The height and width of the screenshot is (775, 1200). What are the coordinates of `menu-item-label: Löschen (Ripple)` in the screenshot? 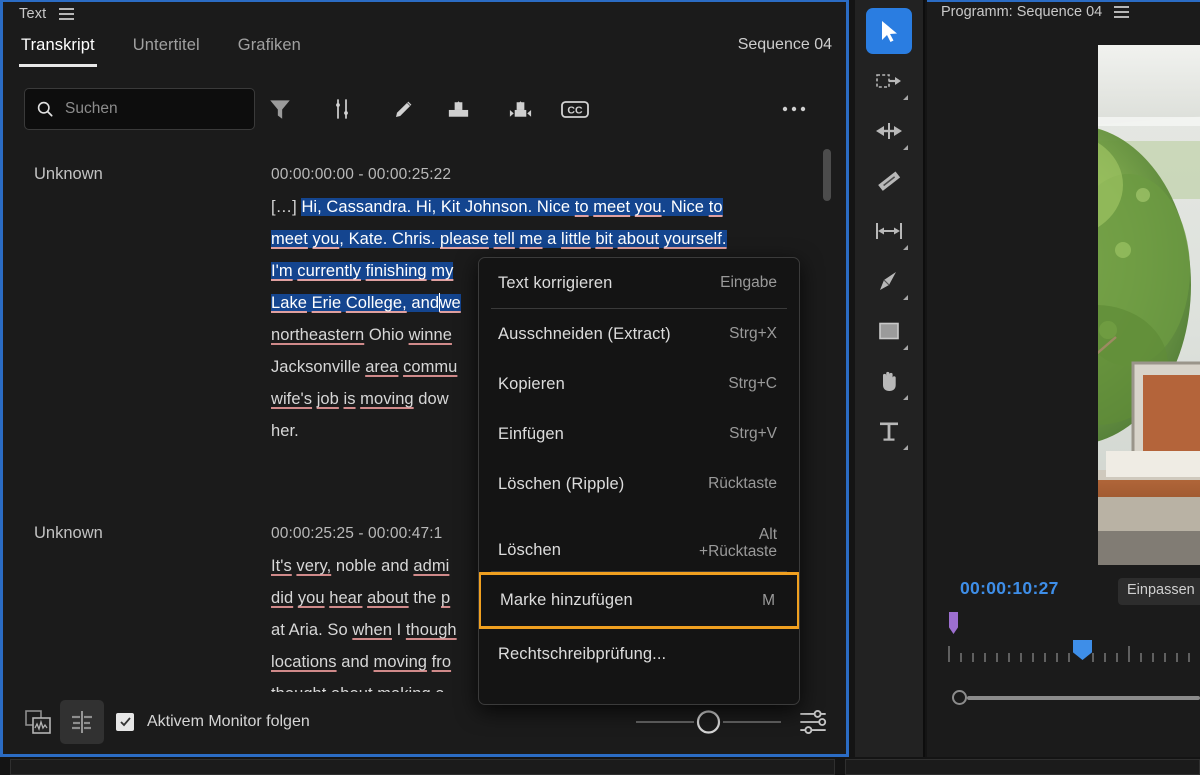 It's located at (561, 483).